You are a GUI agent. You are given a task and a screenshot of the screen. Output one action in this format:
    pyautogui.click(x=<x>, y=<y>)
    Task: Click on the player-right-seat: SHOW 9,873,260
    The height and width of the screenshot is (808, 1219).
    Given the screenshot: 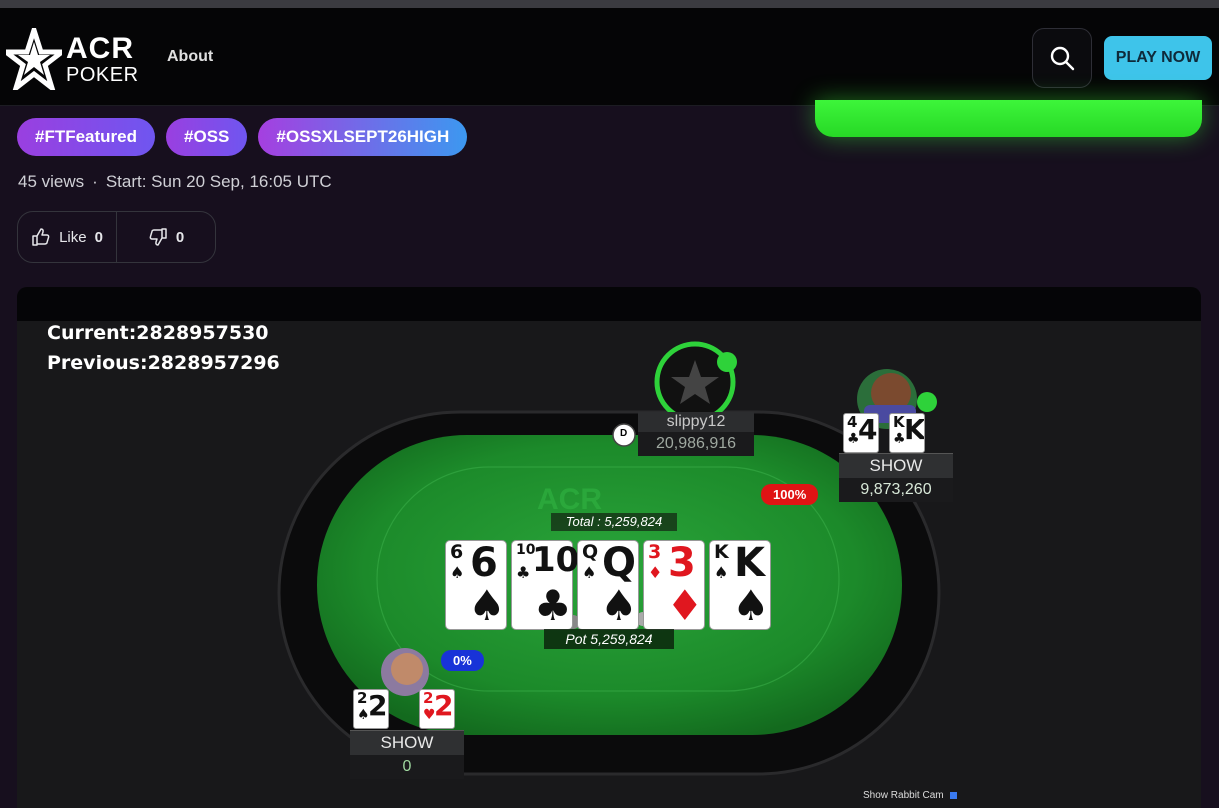 What is the action you would take?
    pyautogui.click(x=896, y=477)
    